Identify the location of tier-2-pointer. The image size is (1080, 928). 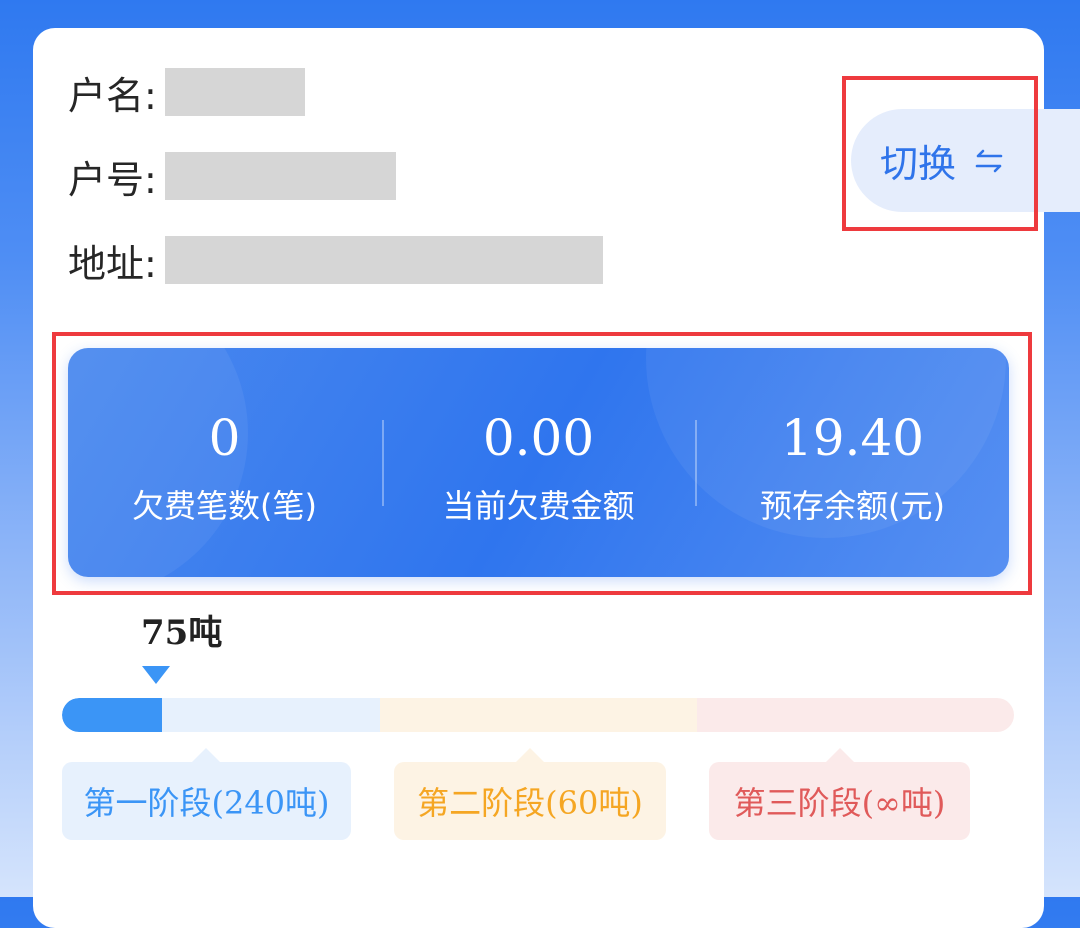
(530, 755).